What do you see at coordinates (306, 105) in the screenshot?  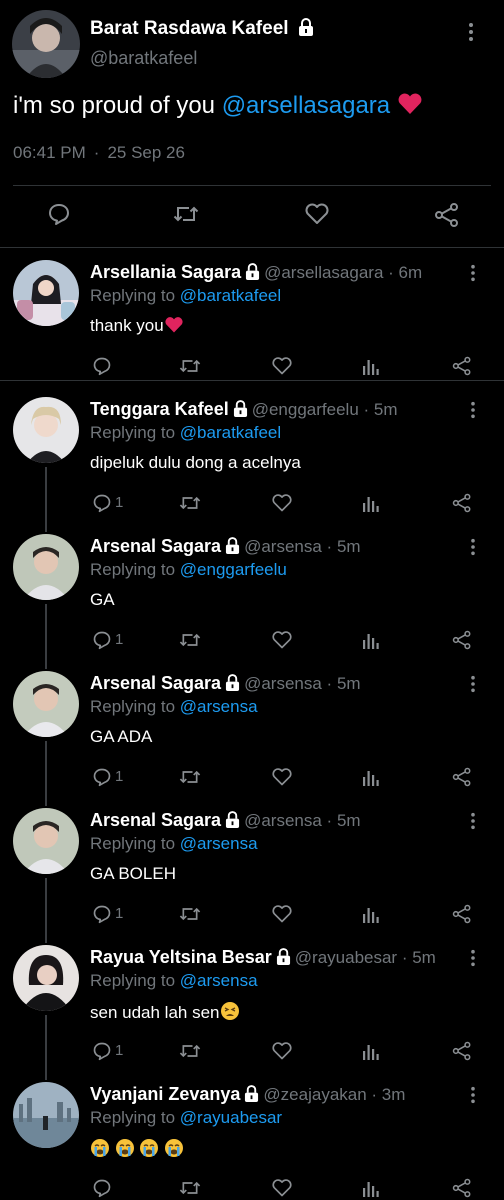 I see `mention-link: @arsellasagara` at bounding box center [306, 105].